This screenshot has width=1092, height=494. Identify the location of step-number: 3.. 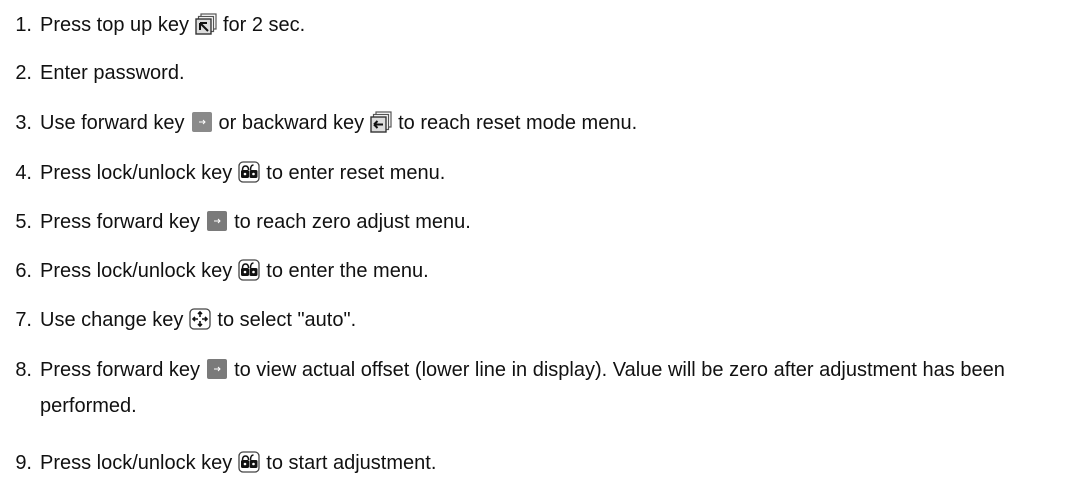
(23, 123).